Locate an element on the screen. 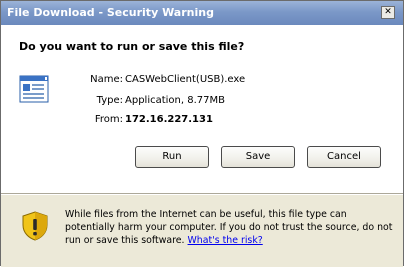 The height and width of the screenshot is (267, 406). title-bar: File Download - Security Warning ✕ is located at coordinates (202, 13).